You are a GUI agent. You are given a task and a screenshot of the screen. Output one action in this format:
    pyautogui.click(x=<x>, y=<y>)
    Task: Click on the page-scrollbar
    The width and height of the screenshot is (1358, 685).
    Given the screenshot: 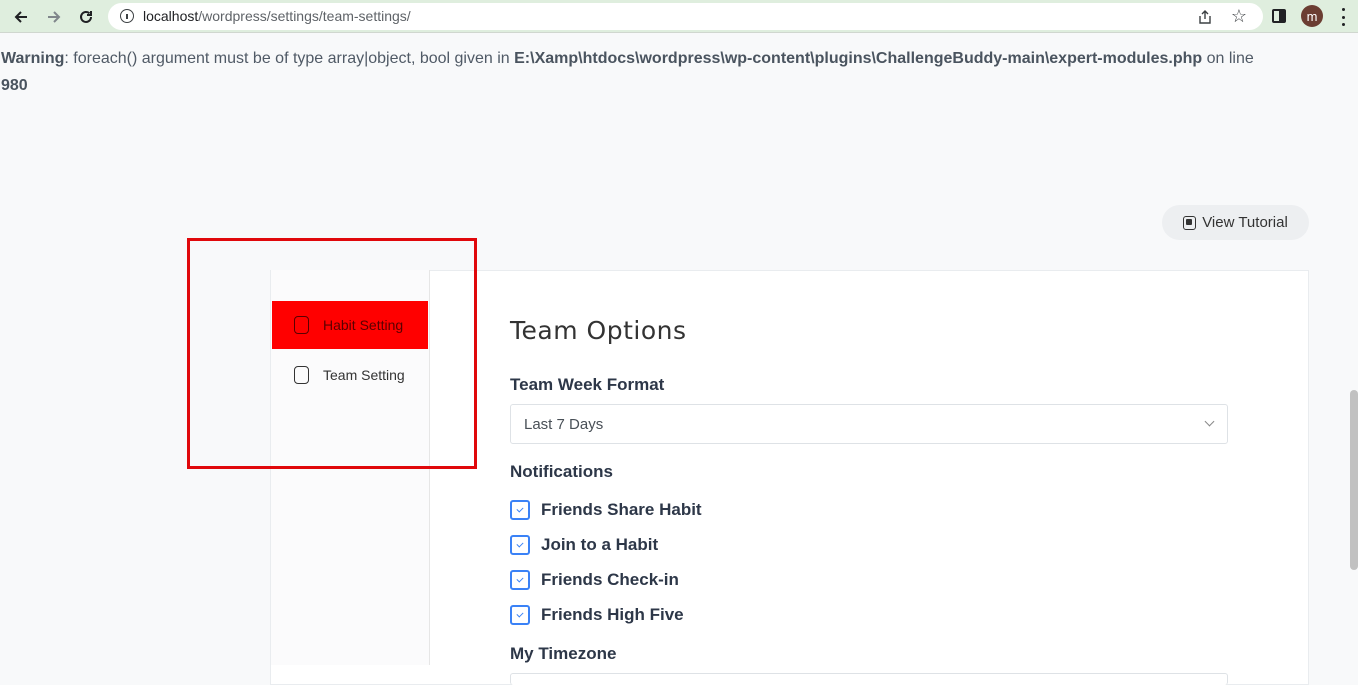 What is the action you would take?
    pyautogui.click(x=1354, y=480)
    